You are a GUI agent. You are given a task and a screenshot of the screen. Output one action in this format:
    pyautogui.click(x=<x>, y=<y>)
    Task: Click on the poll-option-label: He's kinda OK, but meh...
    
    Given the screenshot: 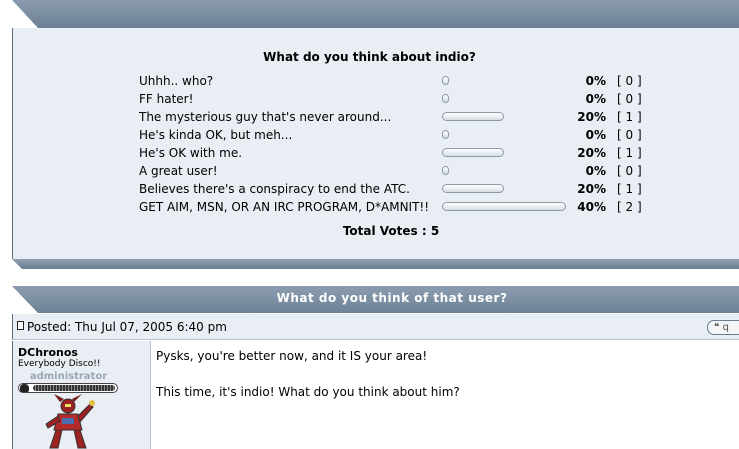 What is the action you would take?
    pyautogui.click(x=216, y=135)
    